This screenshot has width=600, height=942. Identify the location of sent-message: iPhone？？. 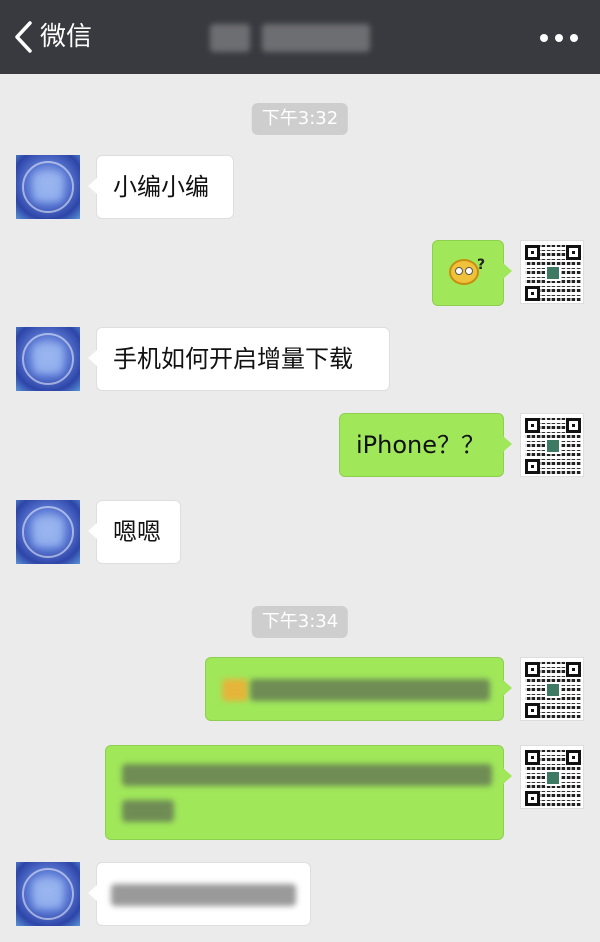
(425, 445).